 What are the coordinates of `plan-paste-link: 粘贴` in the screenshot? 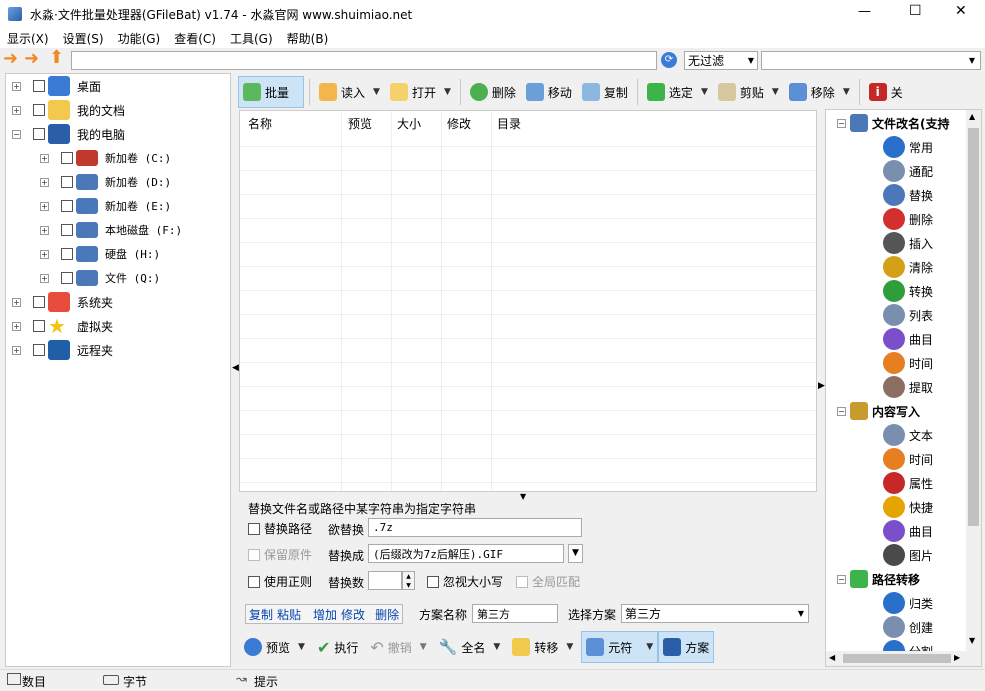 It's located at (289, 614).